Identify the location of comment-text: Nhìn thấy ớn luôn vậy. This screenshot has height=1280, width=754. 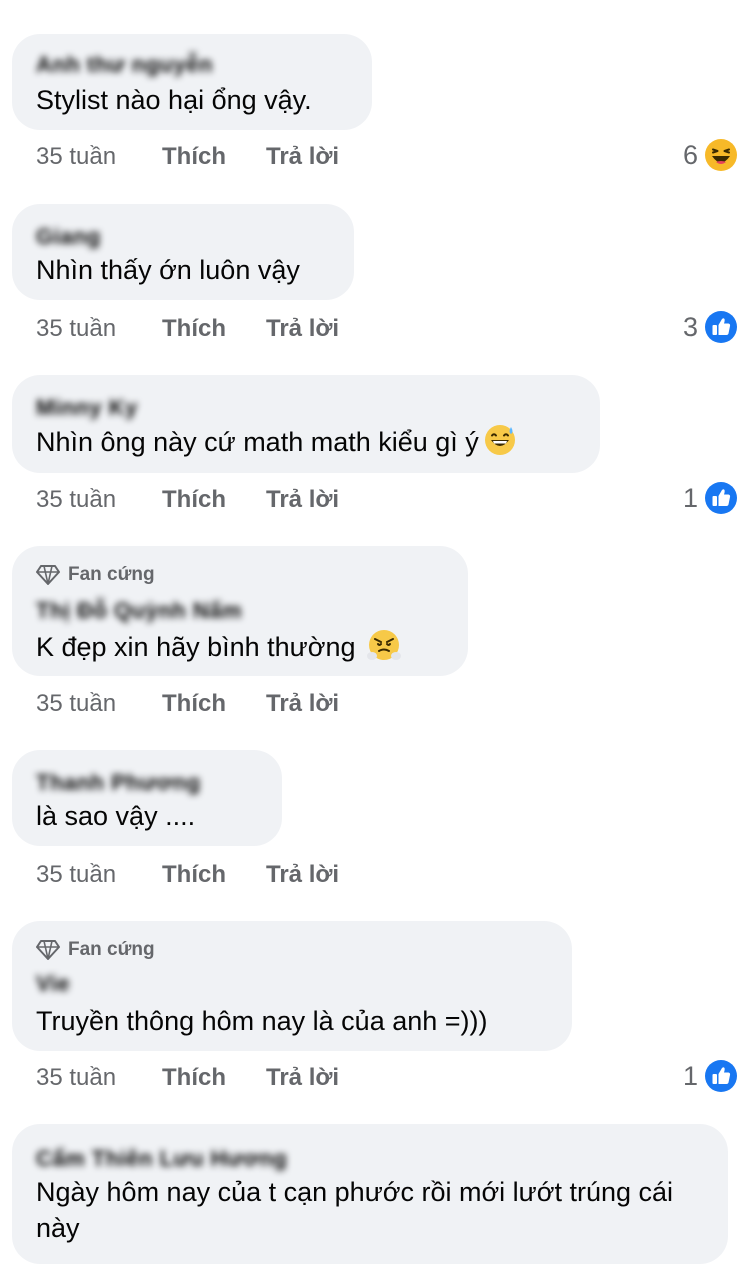
(168, 270).